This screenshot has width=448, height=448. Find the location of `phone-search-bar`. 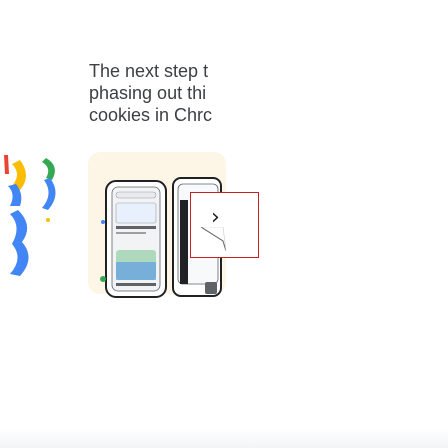

phone-search-bar is located at coordinates (136, 195).